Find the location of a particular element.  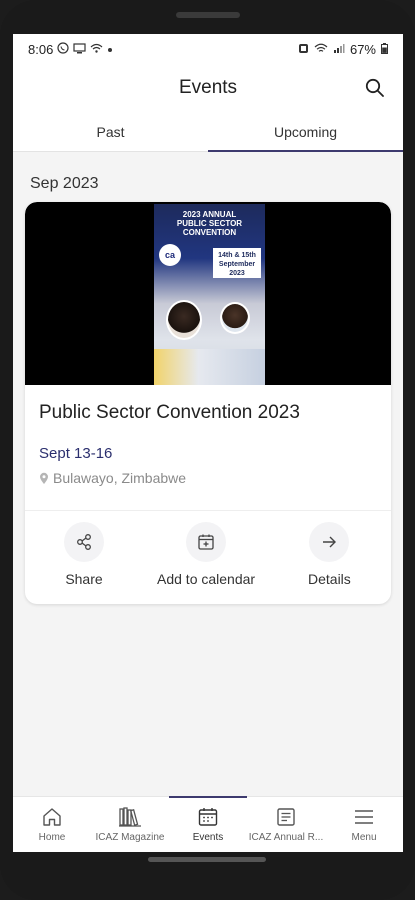

nav-events-label: Events is located at coordinates (208, 837).